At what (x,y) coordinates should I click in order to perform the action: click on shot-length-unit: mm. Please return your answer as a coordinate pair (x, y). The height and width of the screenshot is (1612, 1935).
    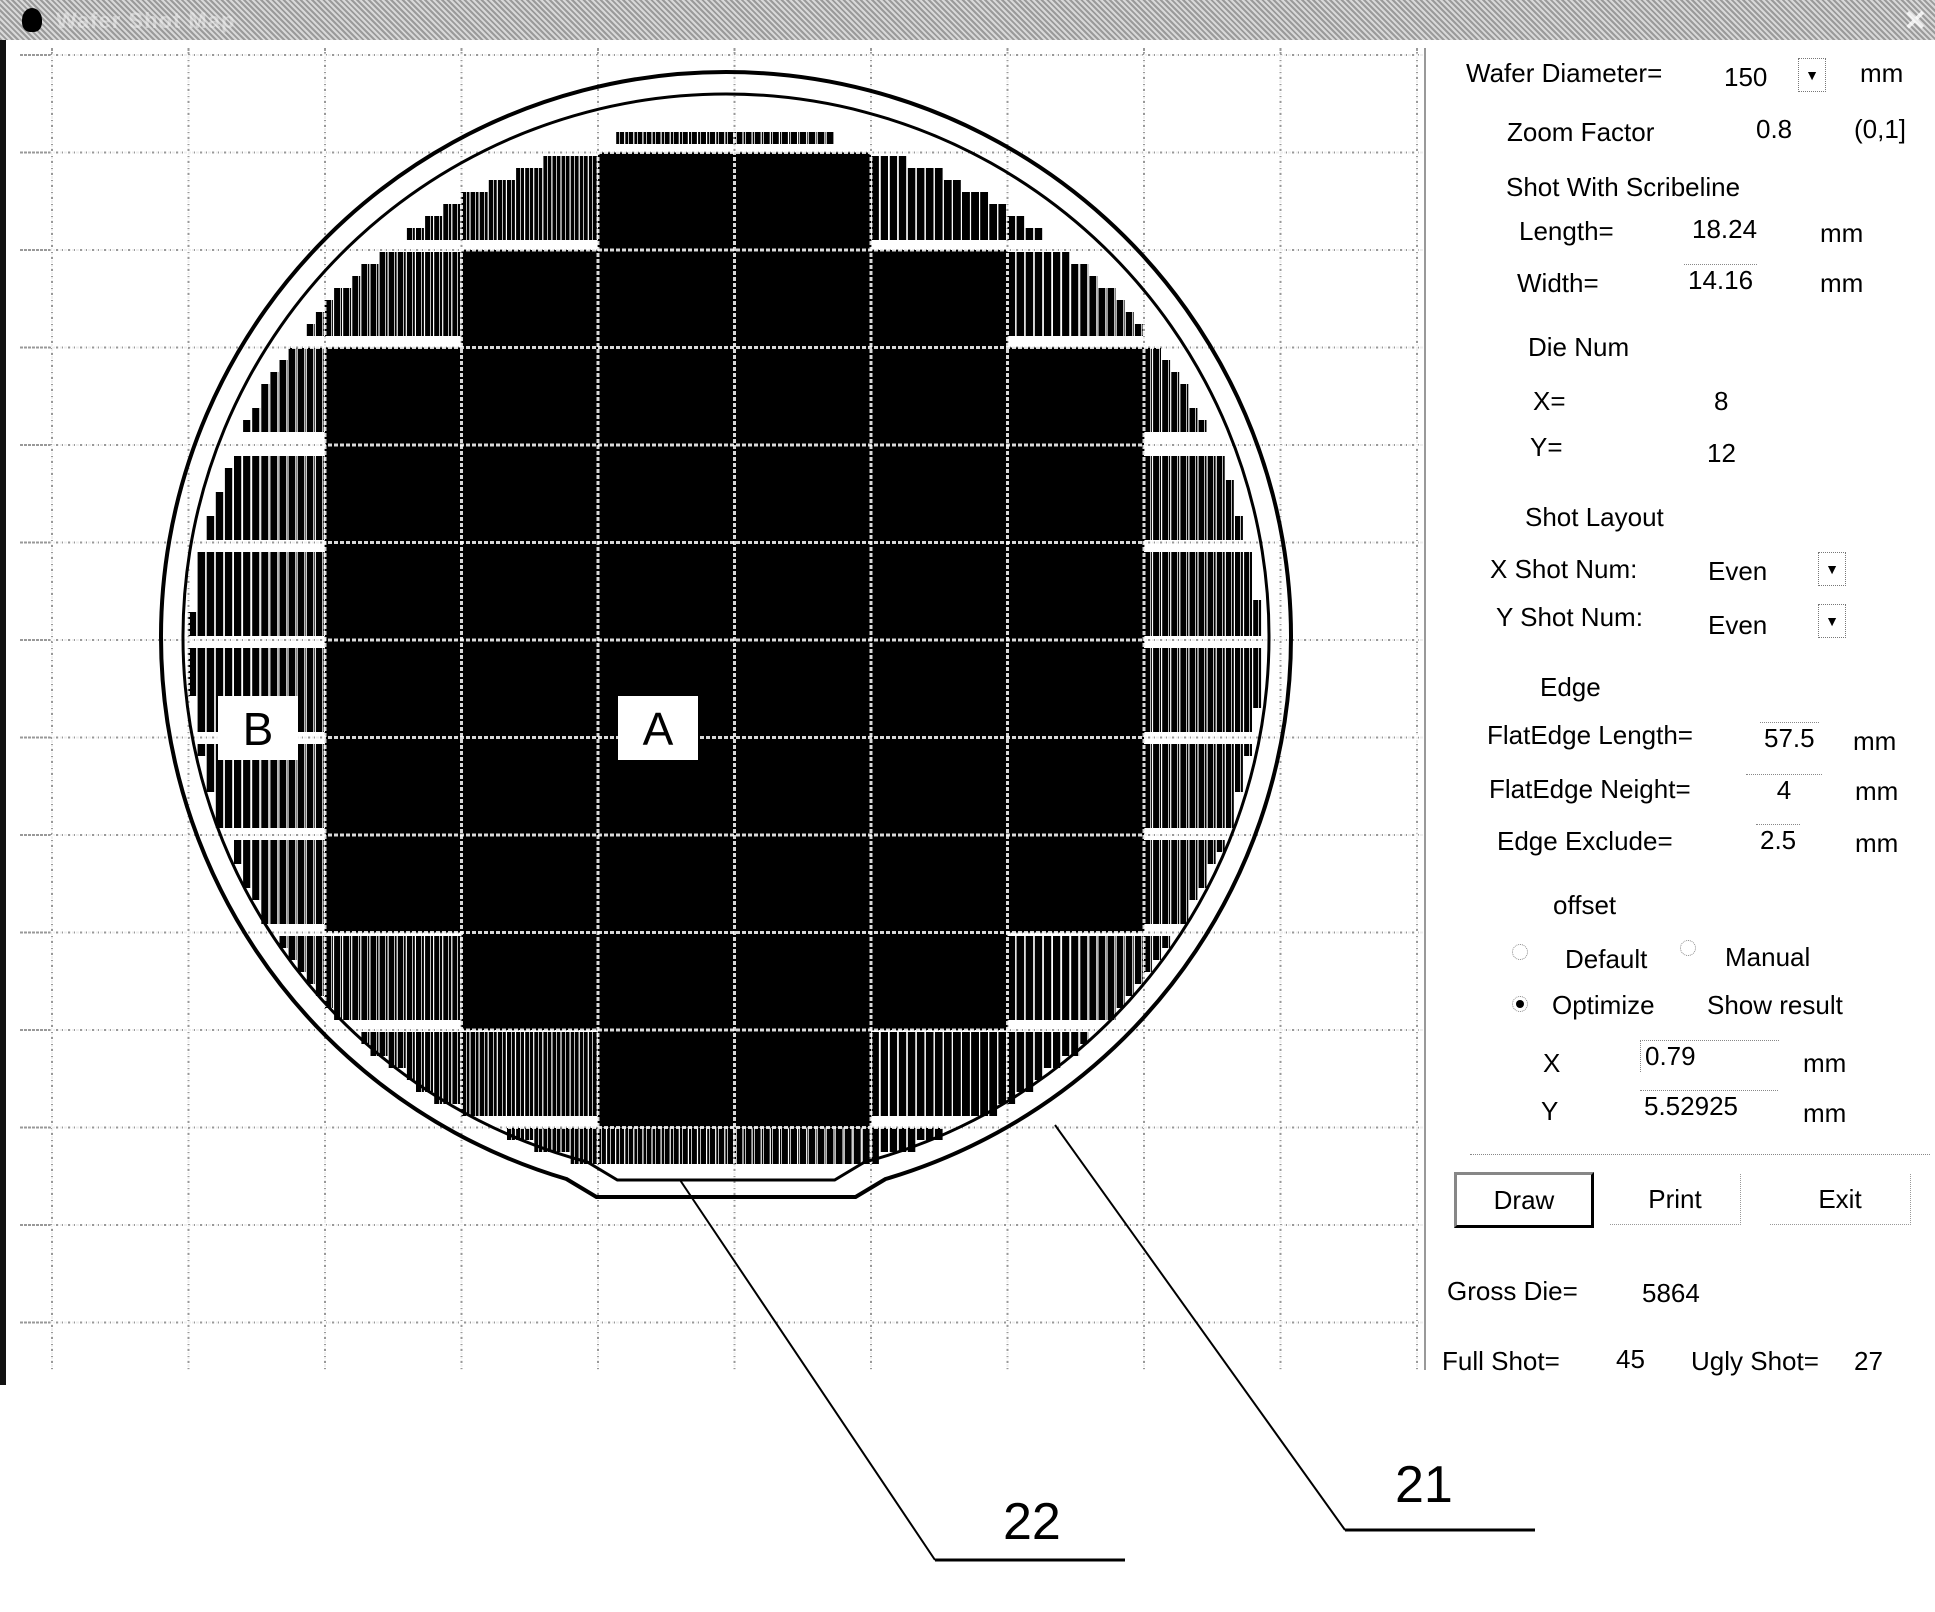
    Looking at the image, I should click on (1842, 233).